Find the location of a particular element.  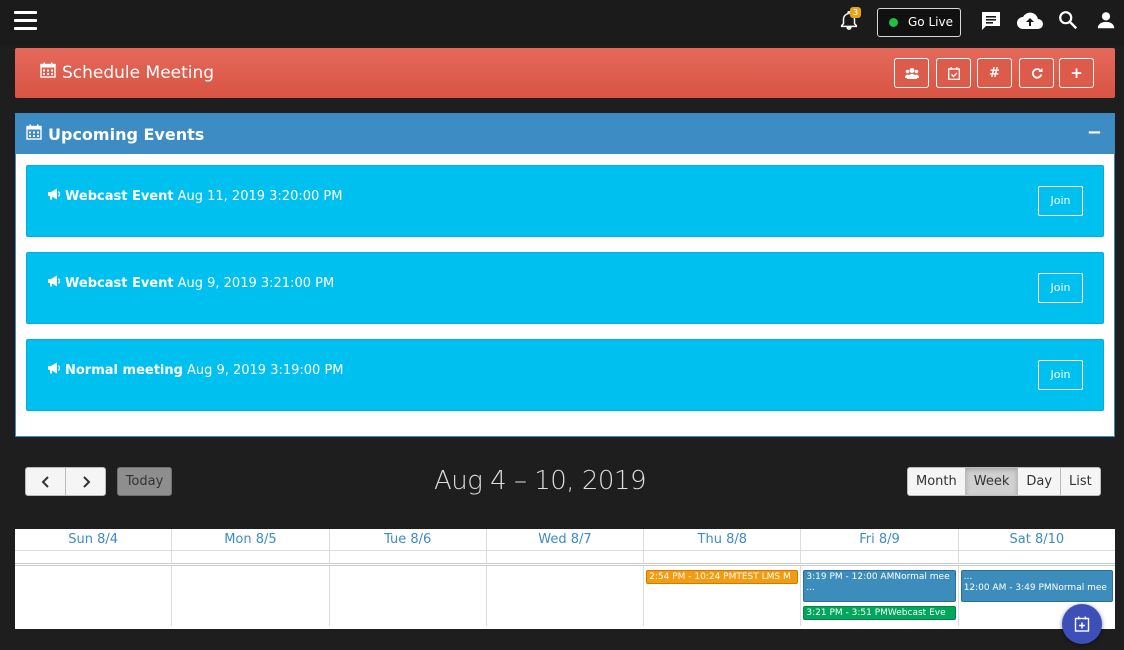

all-day-row is located at coordinates (565, 558).